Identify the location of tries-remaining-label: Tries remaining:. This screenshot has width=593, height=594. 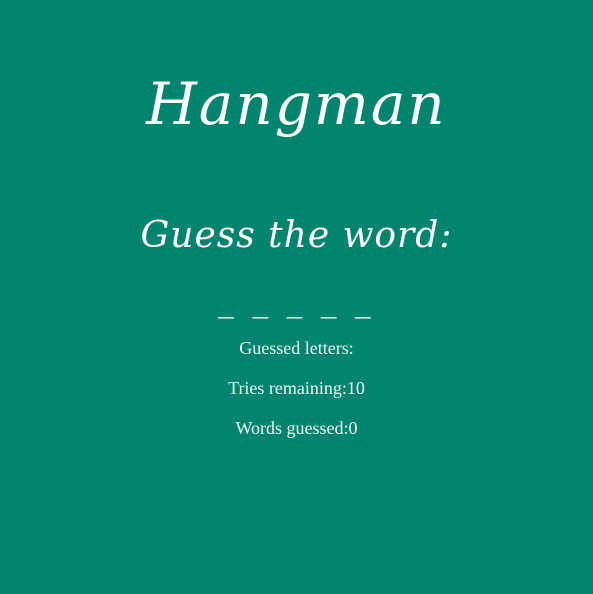
(287, 388).